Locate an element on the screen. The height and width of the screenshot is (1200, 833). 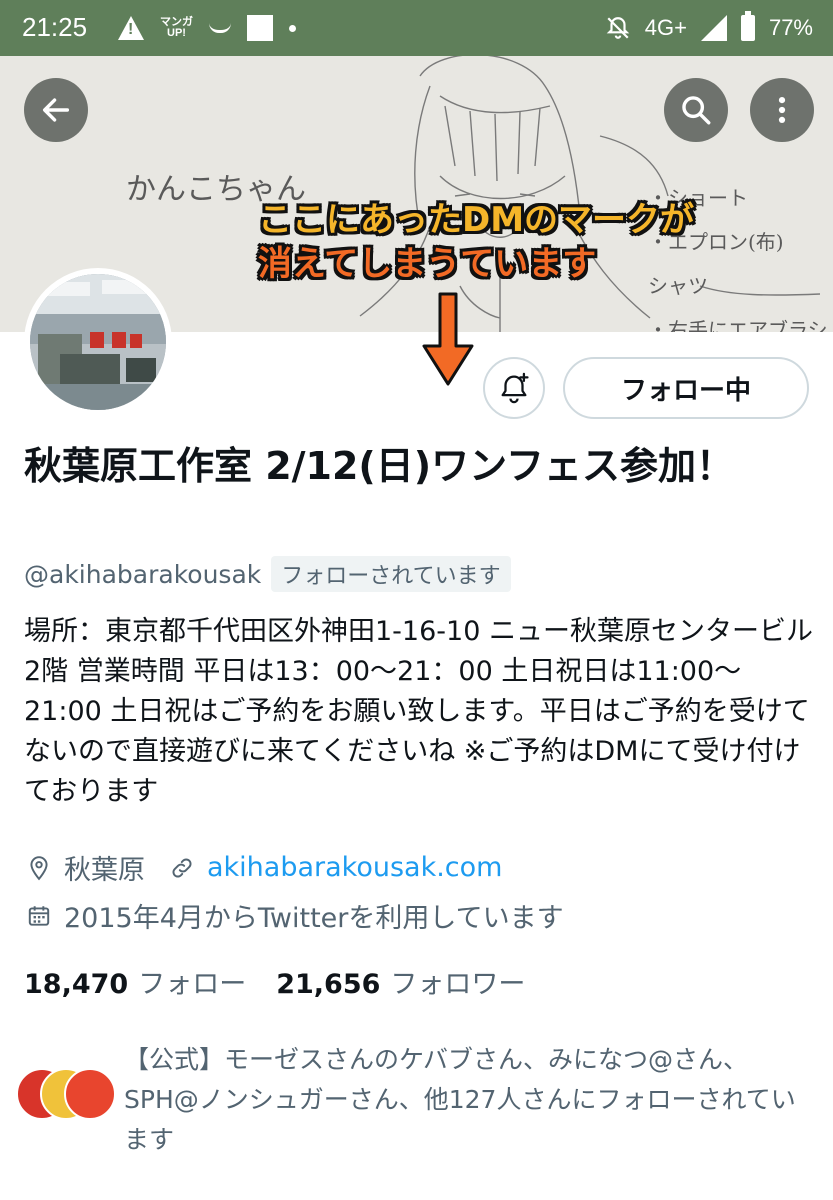
profile-location: 秋葉原 is located at coordinates (104, 870).